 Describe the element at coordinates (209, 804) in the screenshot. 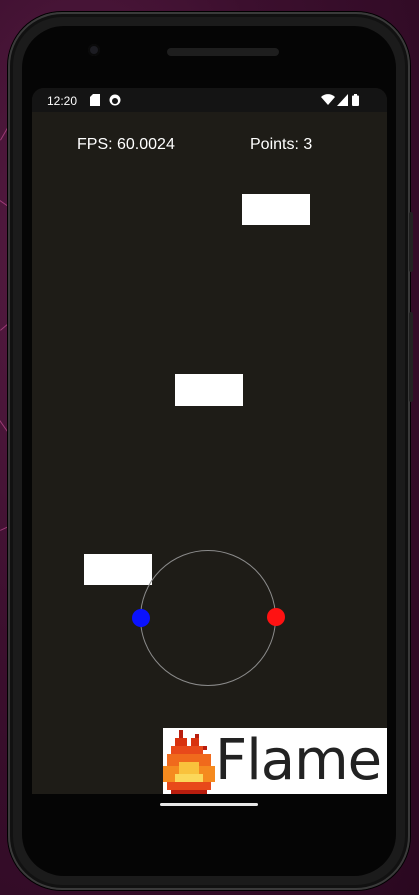

I see `home-indicator` at that location.